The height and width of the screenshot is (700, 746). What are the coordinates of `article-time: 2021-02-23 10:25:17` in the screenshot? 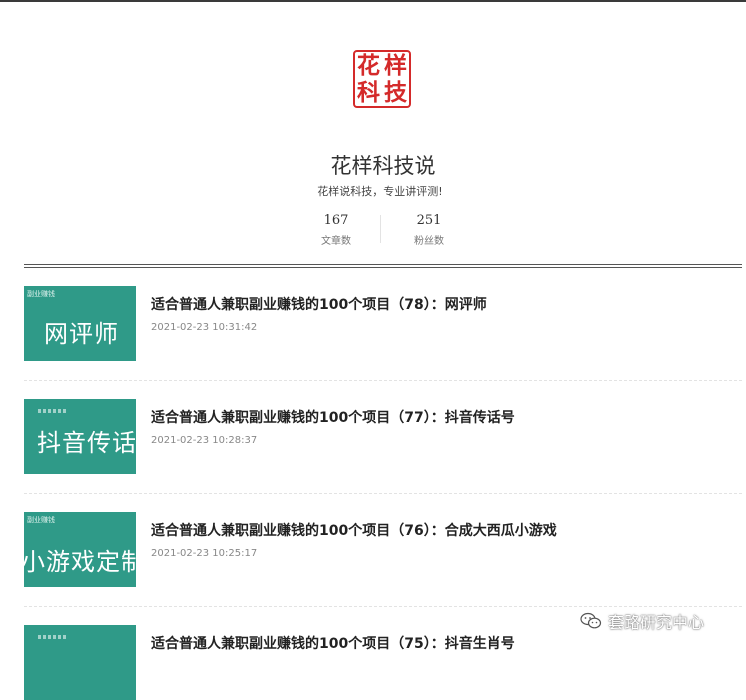 It's located at (204, 553).